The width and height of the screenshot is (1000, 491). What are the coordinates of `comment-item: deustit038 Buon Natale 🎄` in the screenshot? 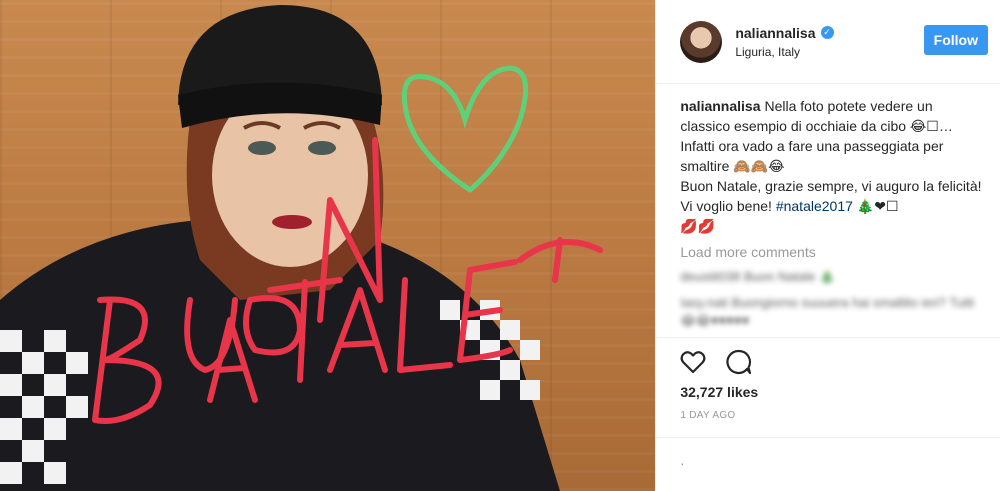 It's located at (758, 276).